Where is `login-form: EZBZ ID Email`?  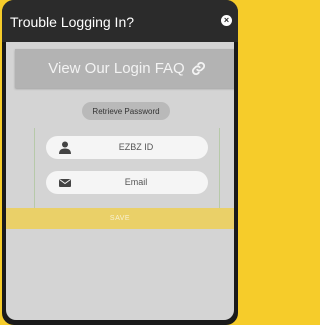 login-form: EZBZ ID Email is located at coordinates (127, 168).